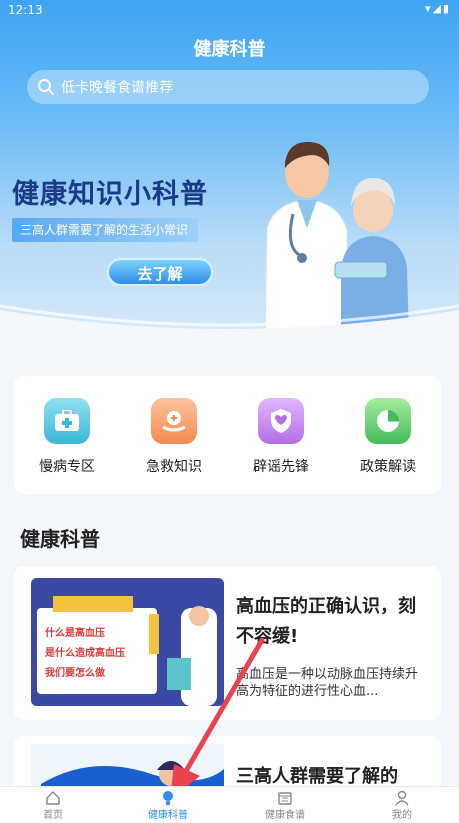 The width and height of the screenshot is (459, 823). What do you see at coordinates (85, 653) in the screenshot?
I see `thumb-line: 是什么造成高血压` at bounding box center [85, 653].